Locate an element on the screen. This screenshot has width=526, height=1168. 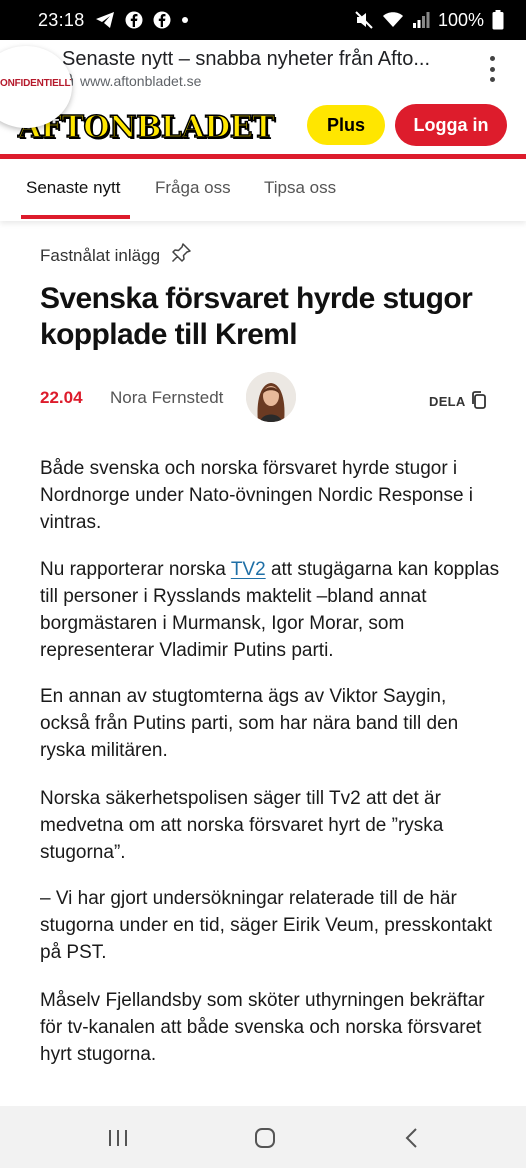
badge-text: ONFIDENTIELLT is located at coordinates (36, 83).